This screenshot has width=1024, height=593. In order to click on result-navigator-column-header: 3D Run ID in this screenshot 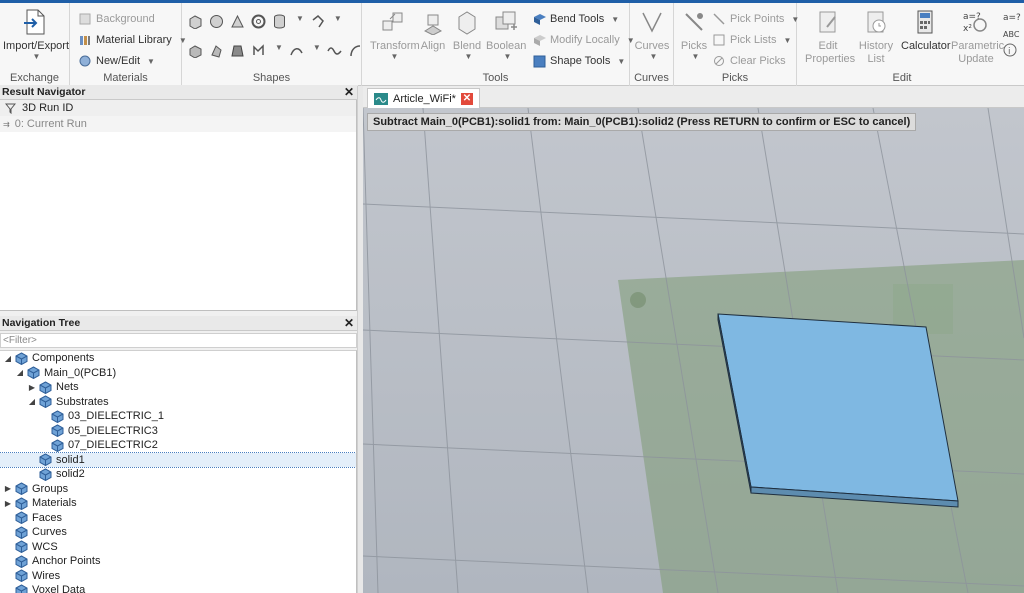, I will do `click(178, 108)`.